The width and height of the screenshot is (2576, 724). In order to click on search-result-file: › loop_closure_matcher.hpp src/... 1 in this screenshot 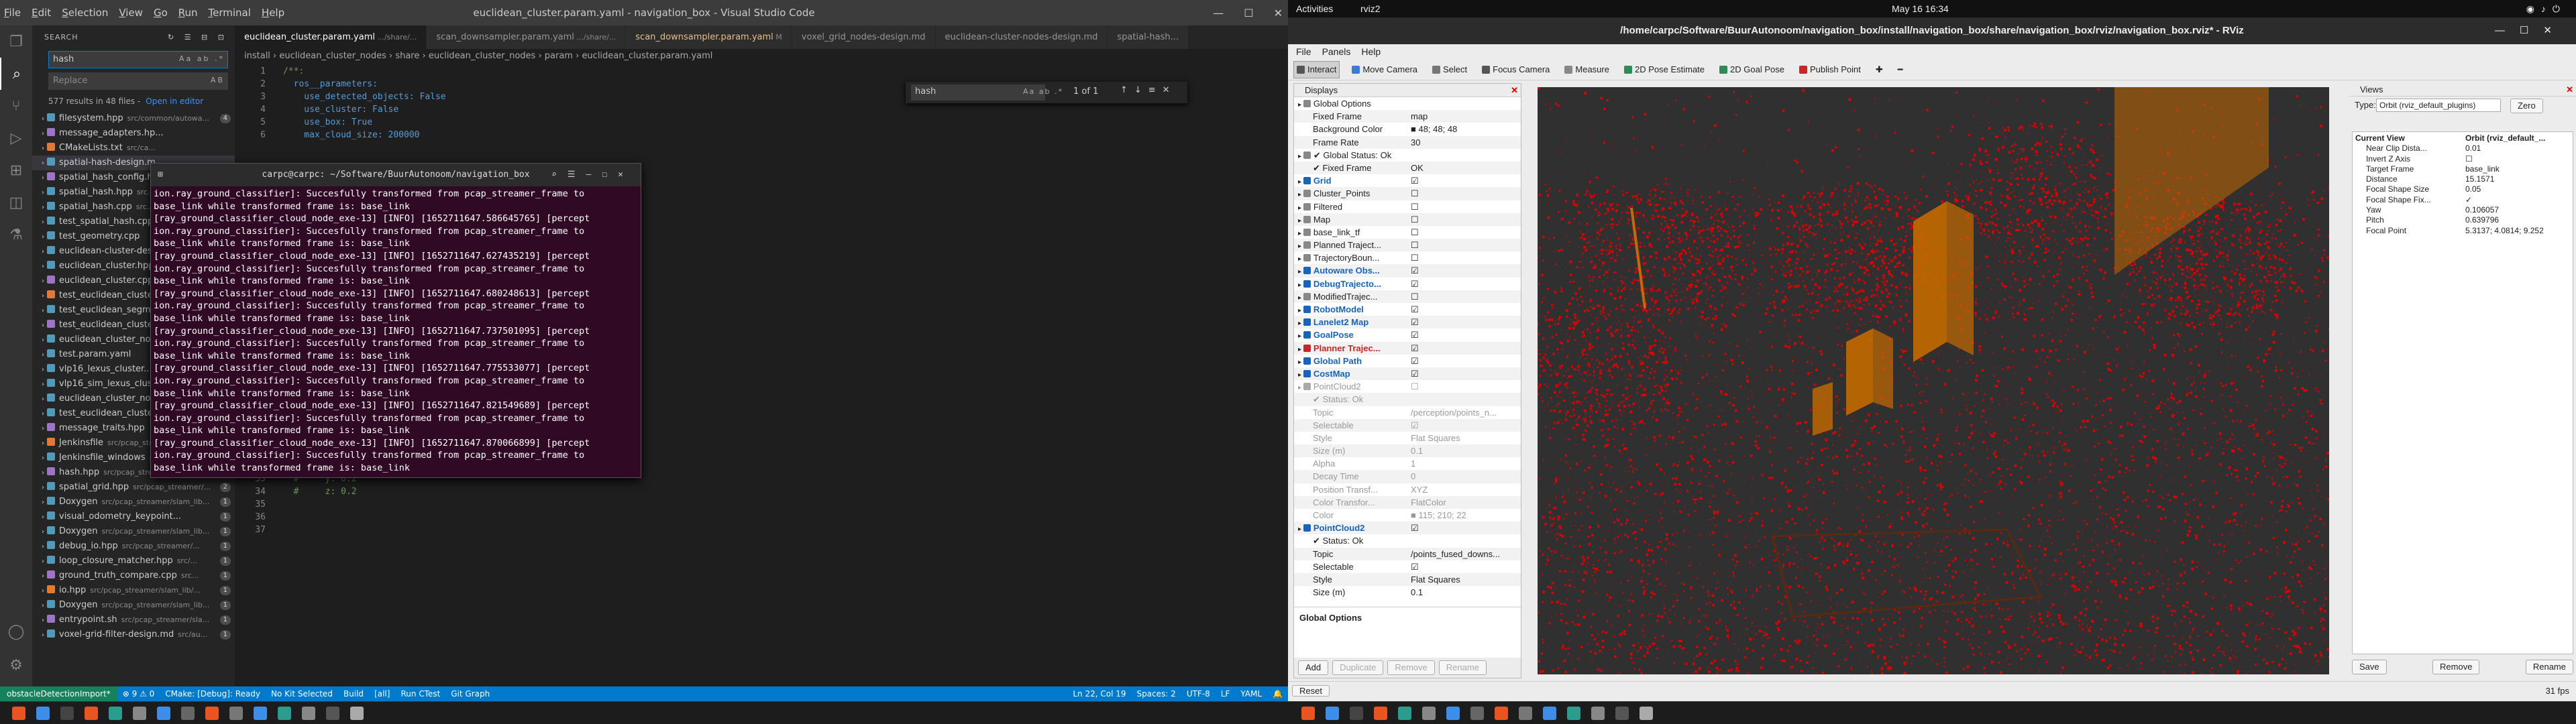, I will do `click(133, 561)`.